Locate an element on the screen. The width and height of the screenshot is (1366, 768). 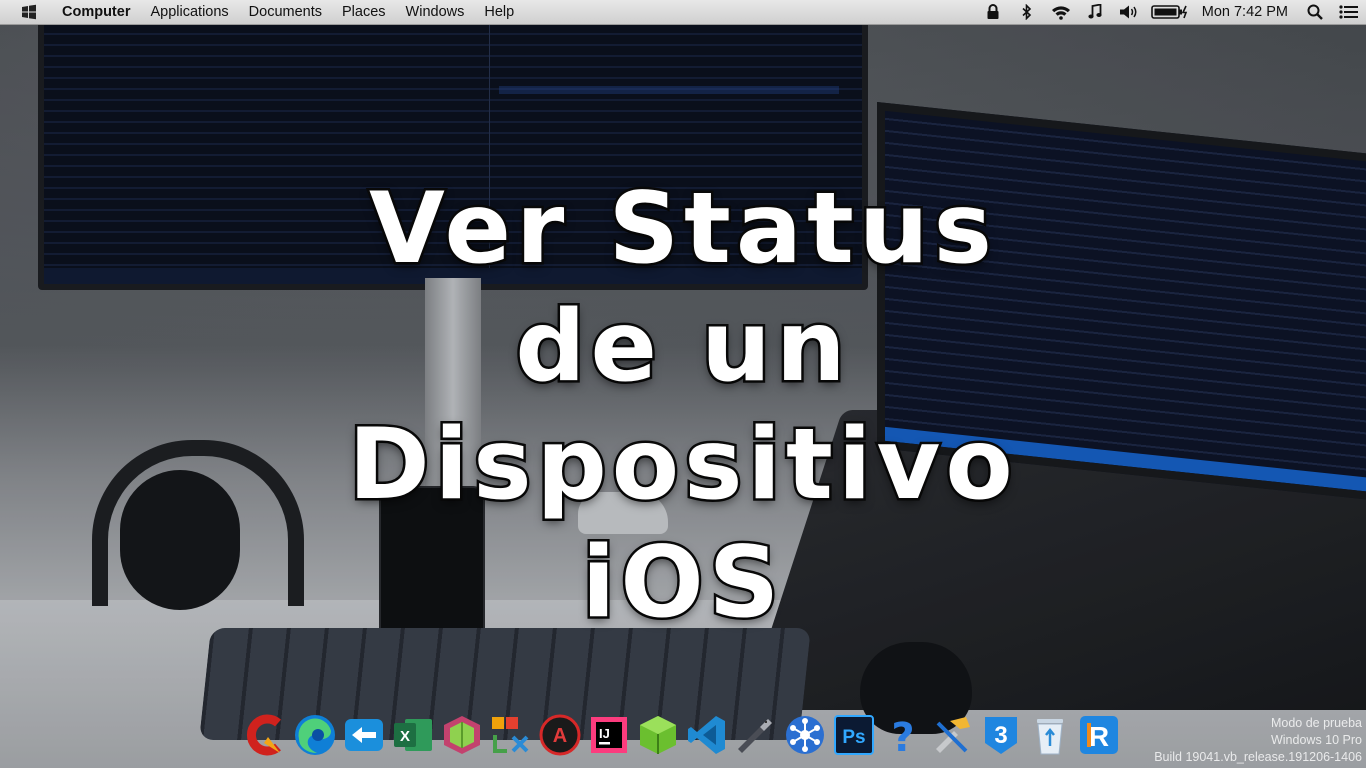
svg-text: 3 is located at coordinates (1000, 735).